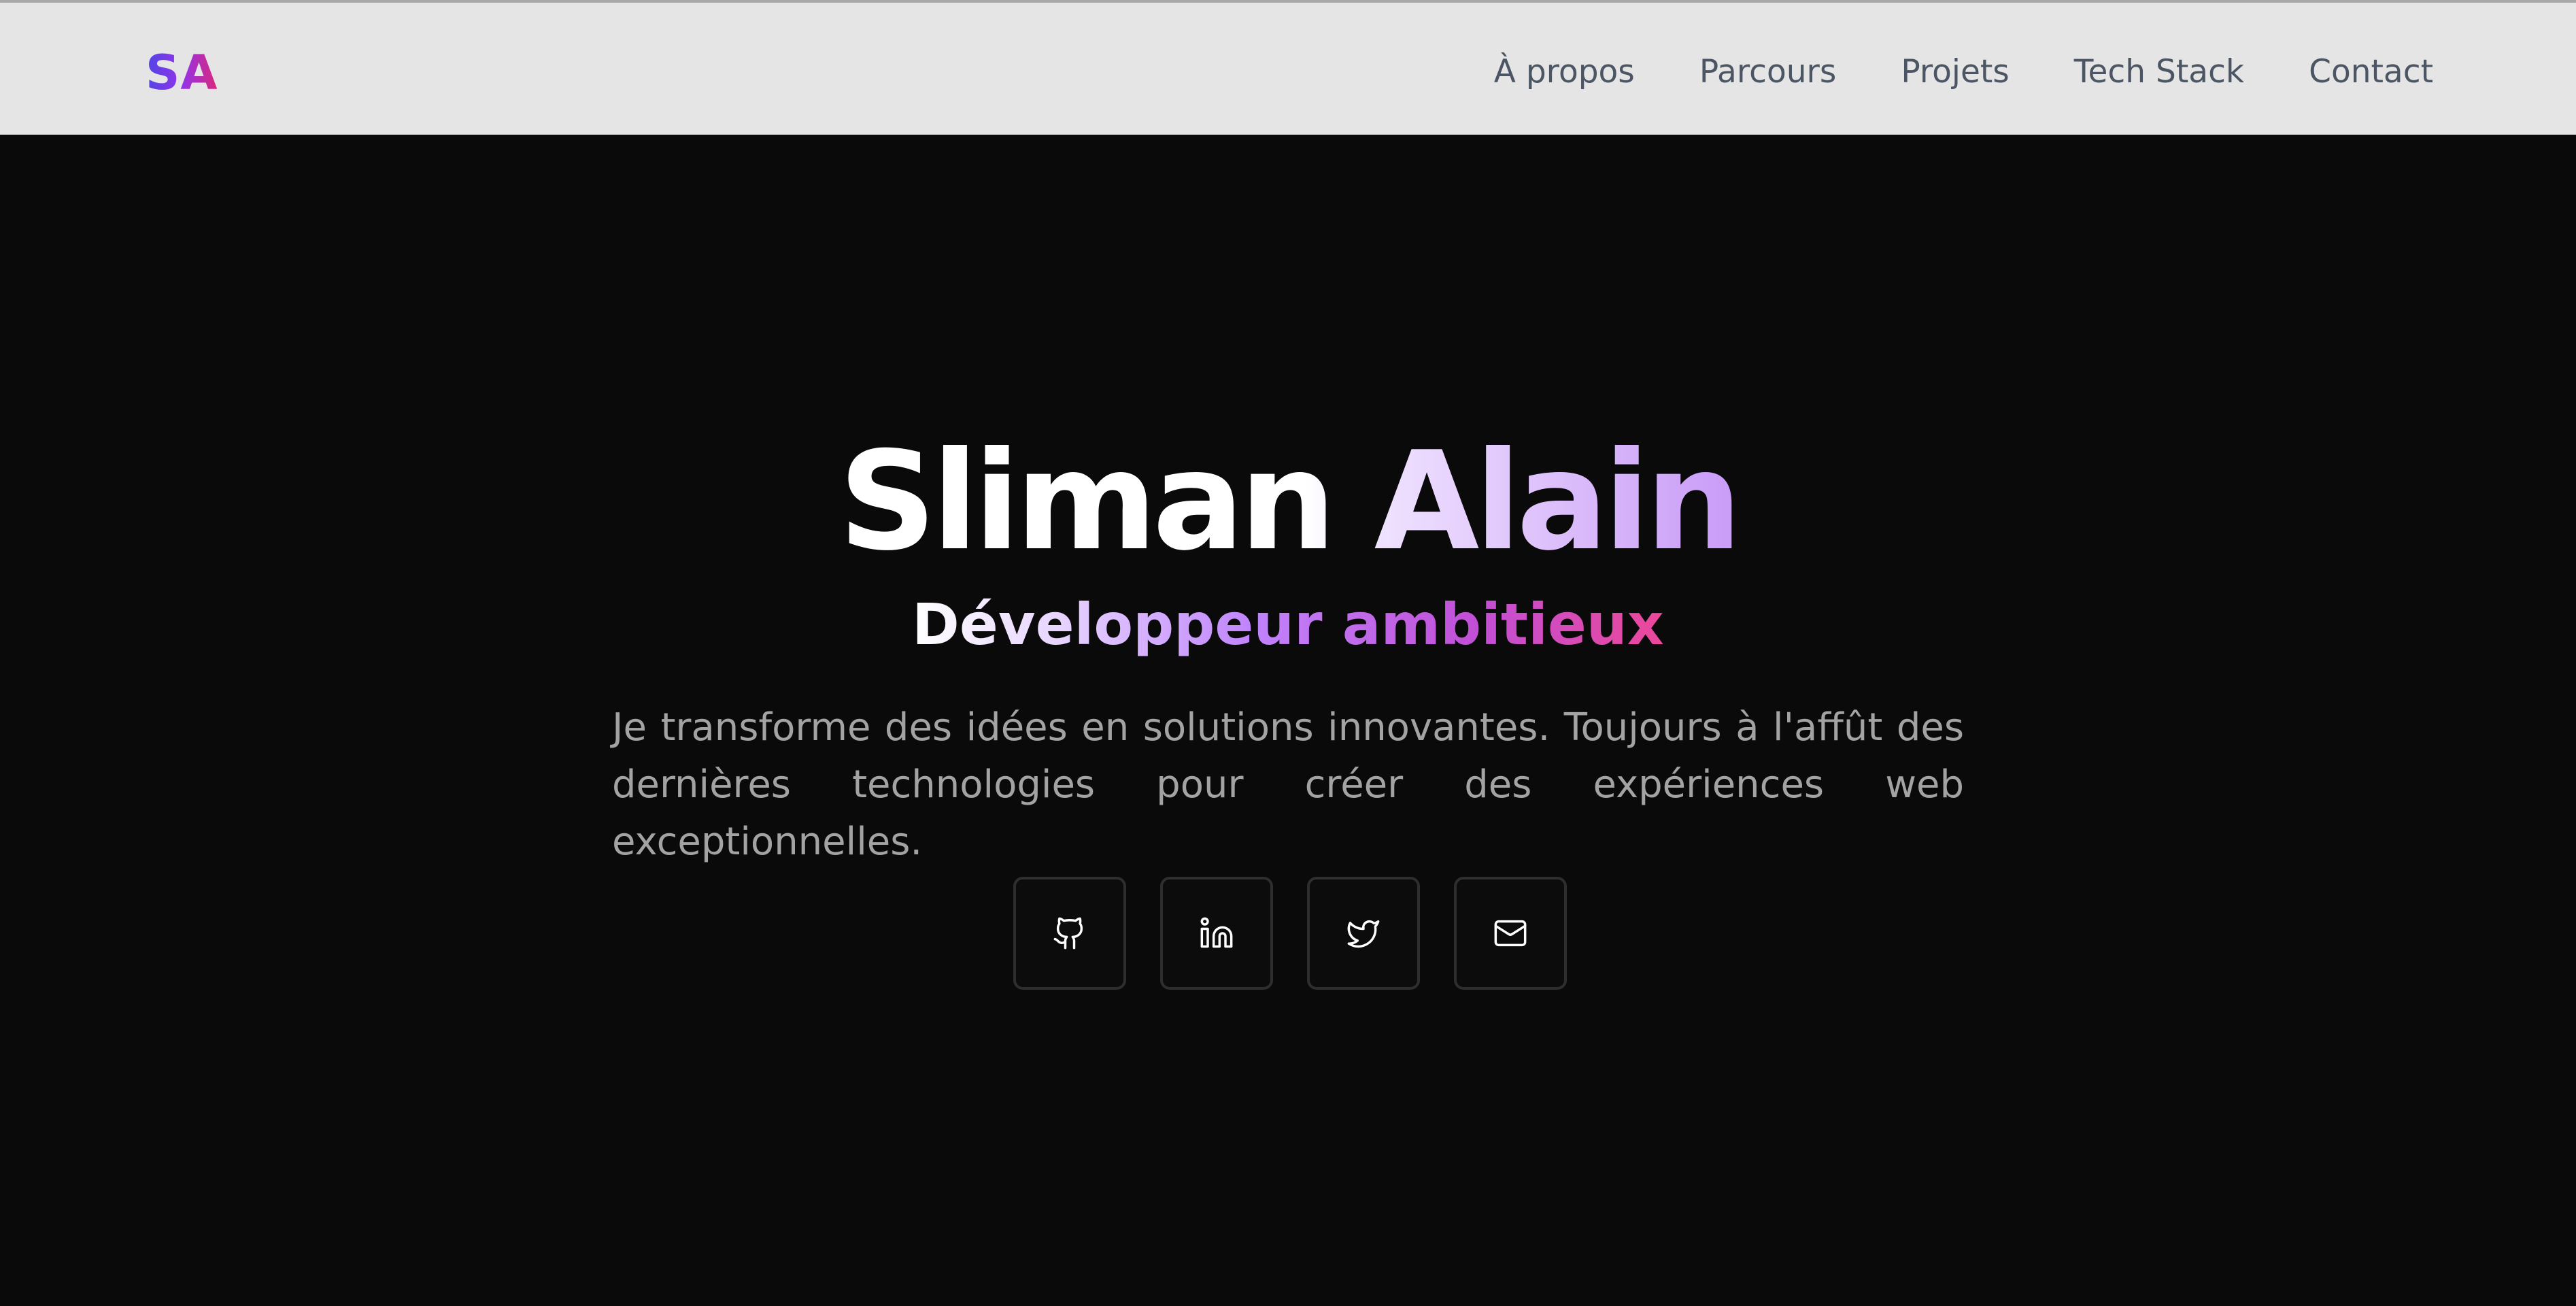 The width and height of the screenshot is (2576, 1306). What do you see at coordinates (1768, 72) in the screenshot?
I see `nav-link-parcours: Parcours` at bounding box center [1768, 72].